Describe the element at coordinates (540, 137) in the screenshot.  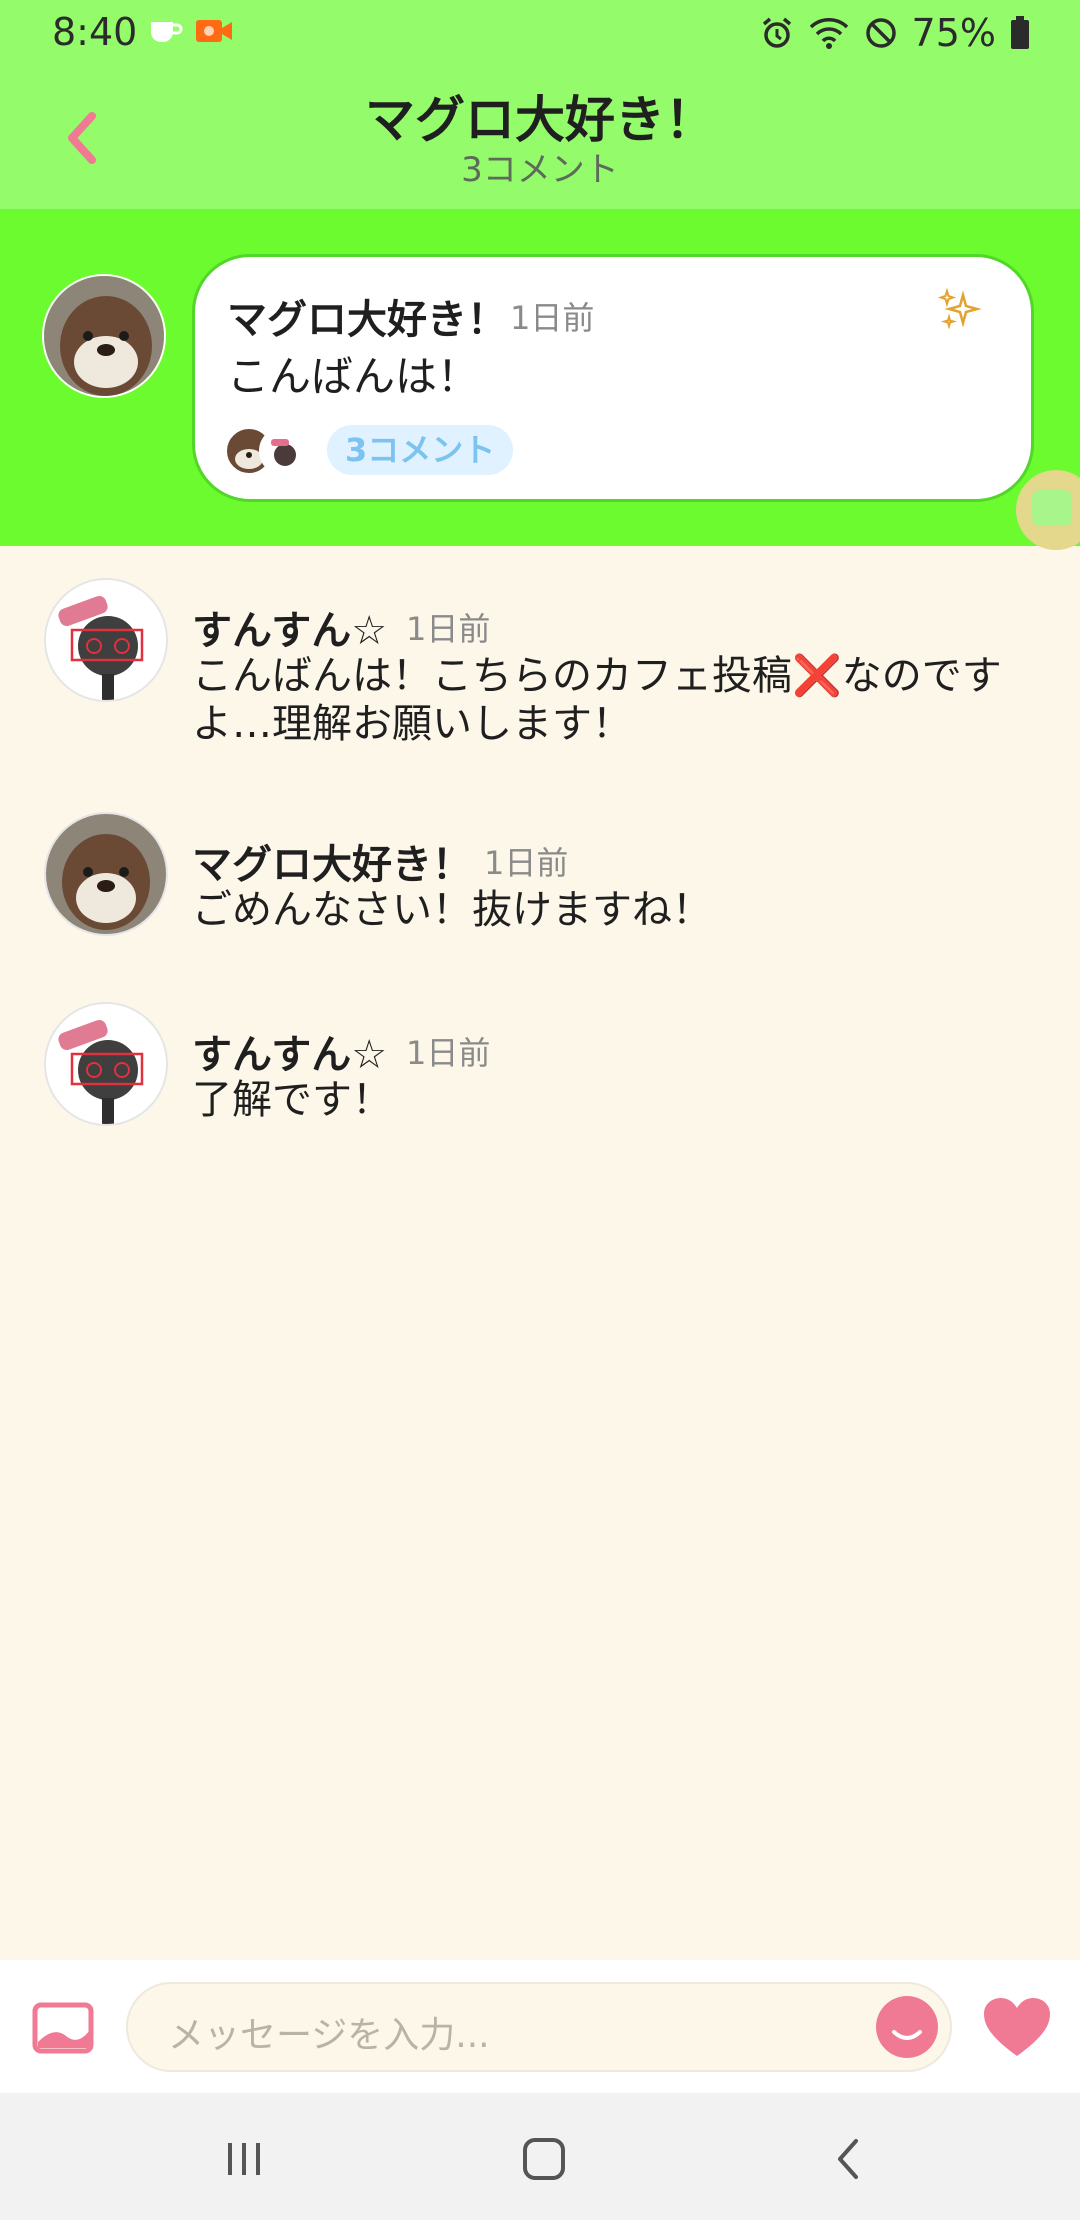
I see `app-header: マグロ大好き！ 3コメント` at that location.